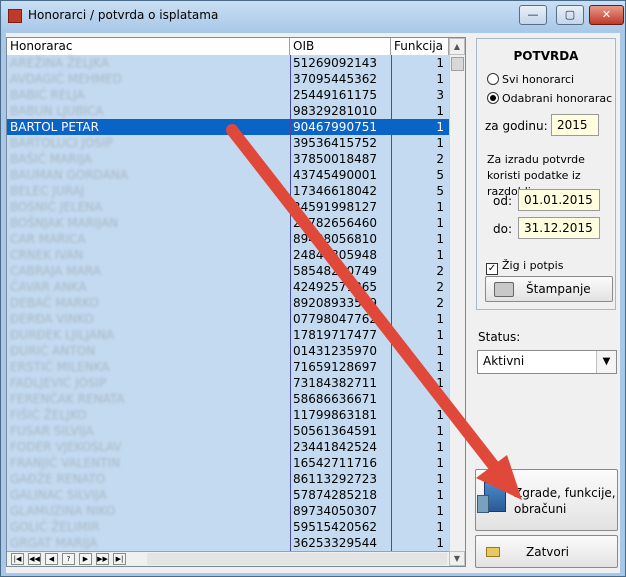  I want to click on column-header-oib: OIB, so click(340, 46).